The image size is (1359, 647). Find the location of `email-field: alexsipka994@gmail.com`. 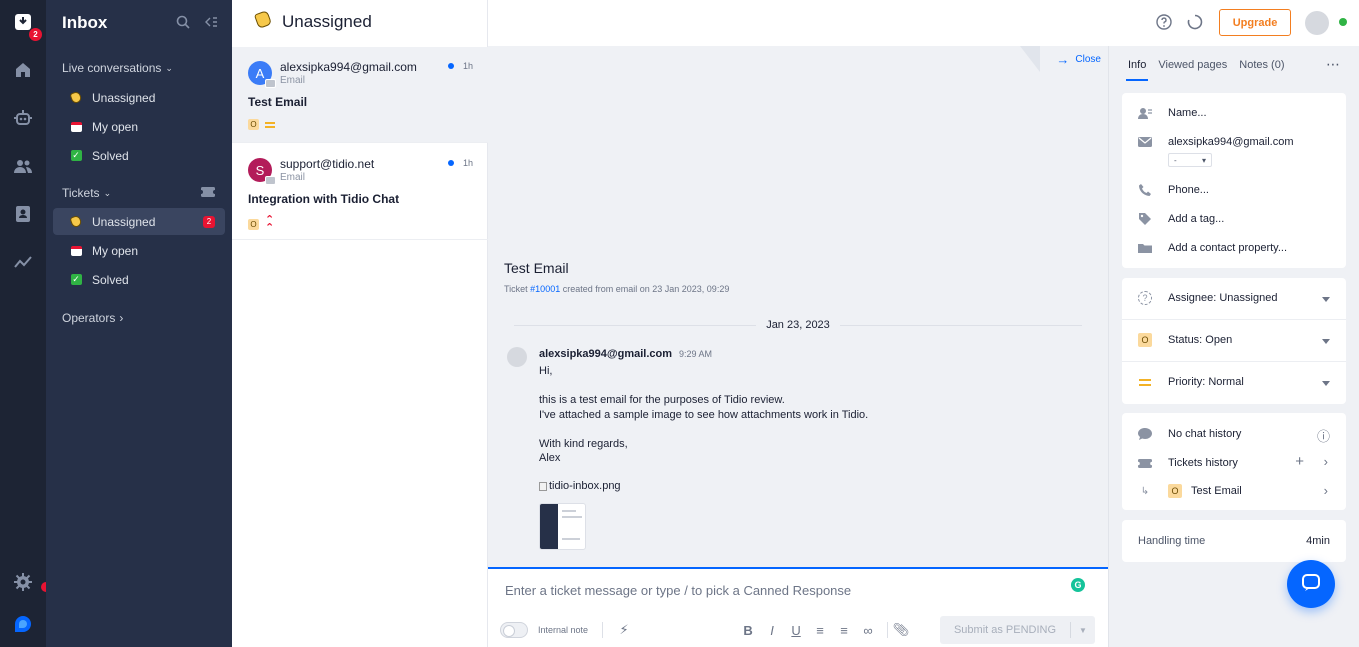

email-field: alexsipka994@gmail.com is located at coordinates (1216, 142).